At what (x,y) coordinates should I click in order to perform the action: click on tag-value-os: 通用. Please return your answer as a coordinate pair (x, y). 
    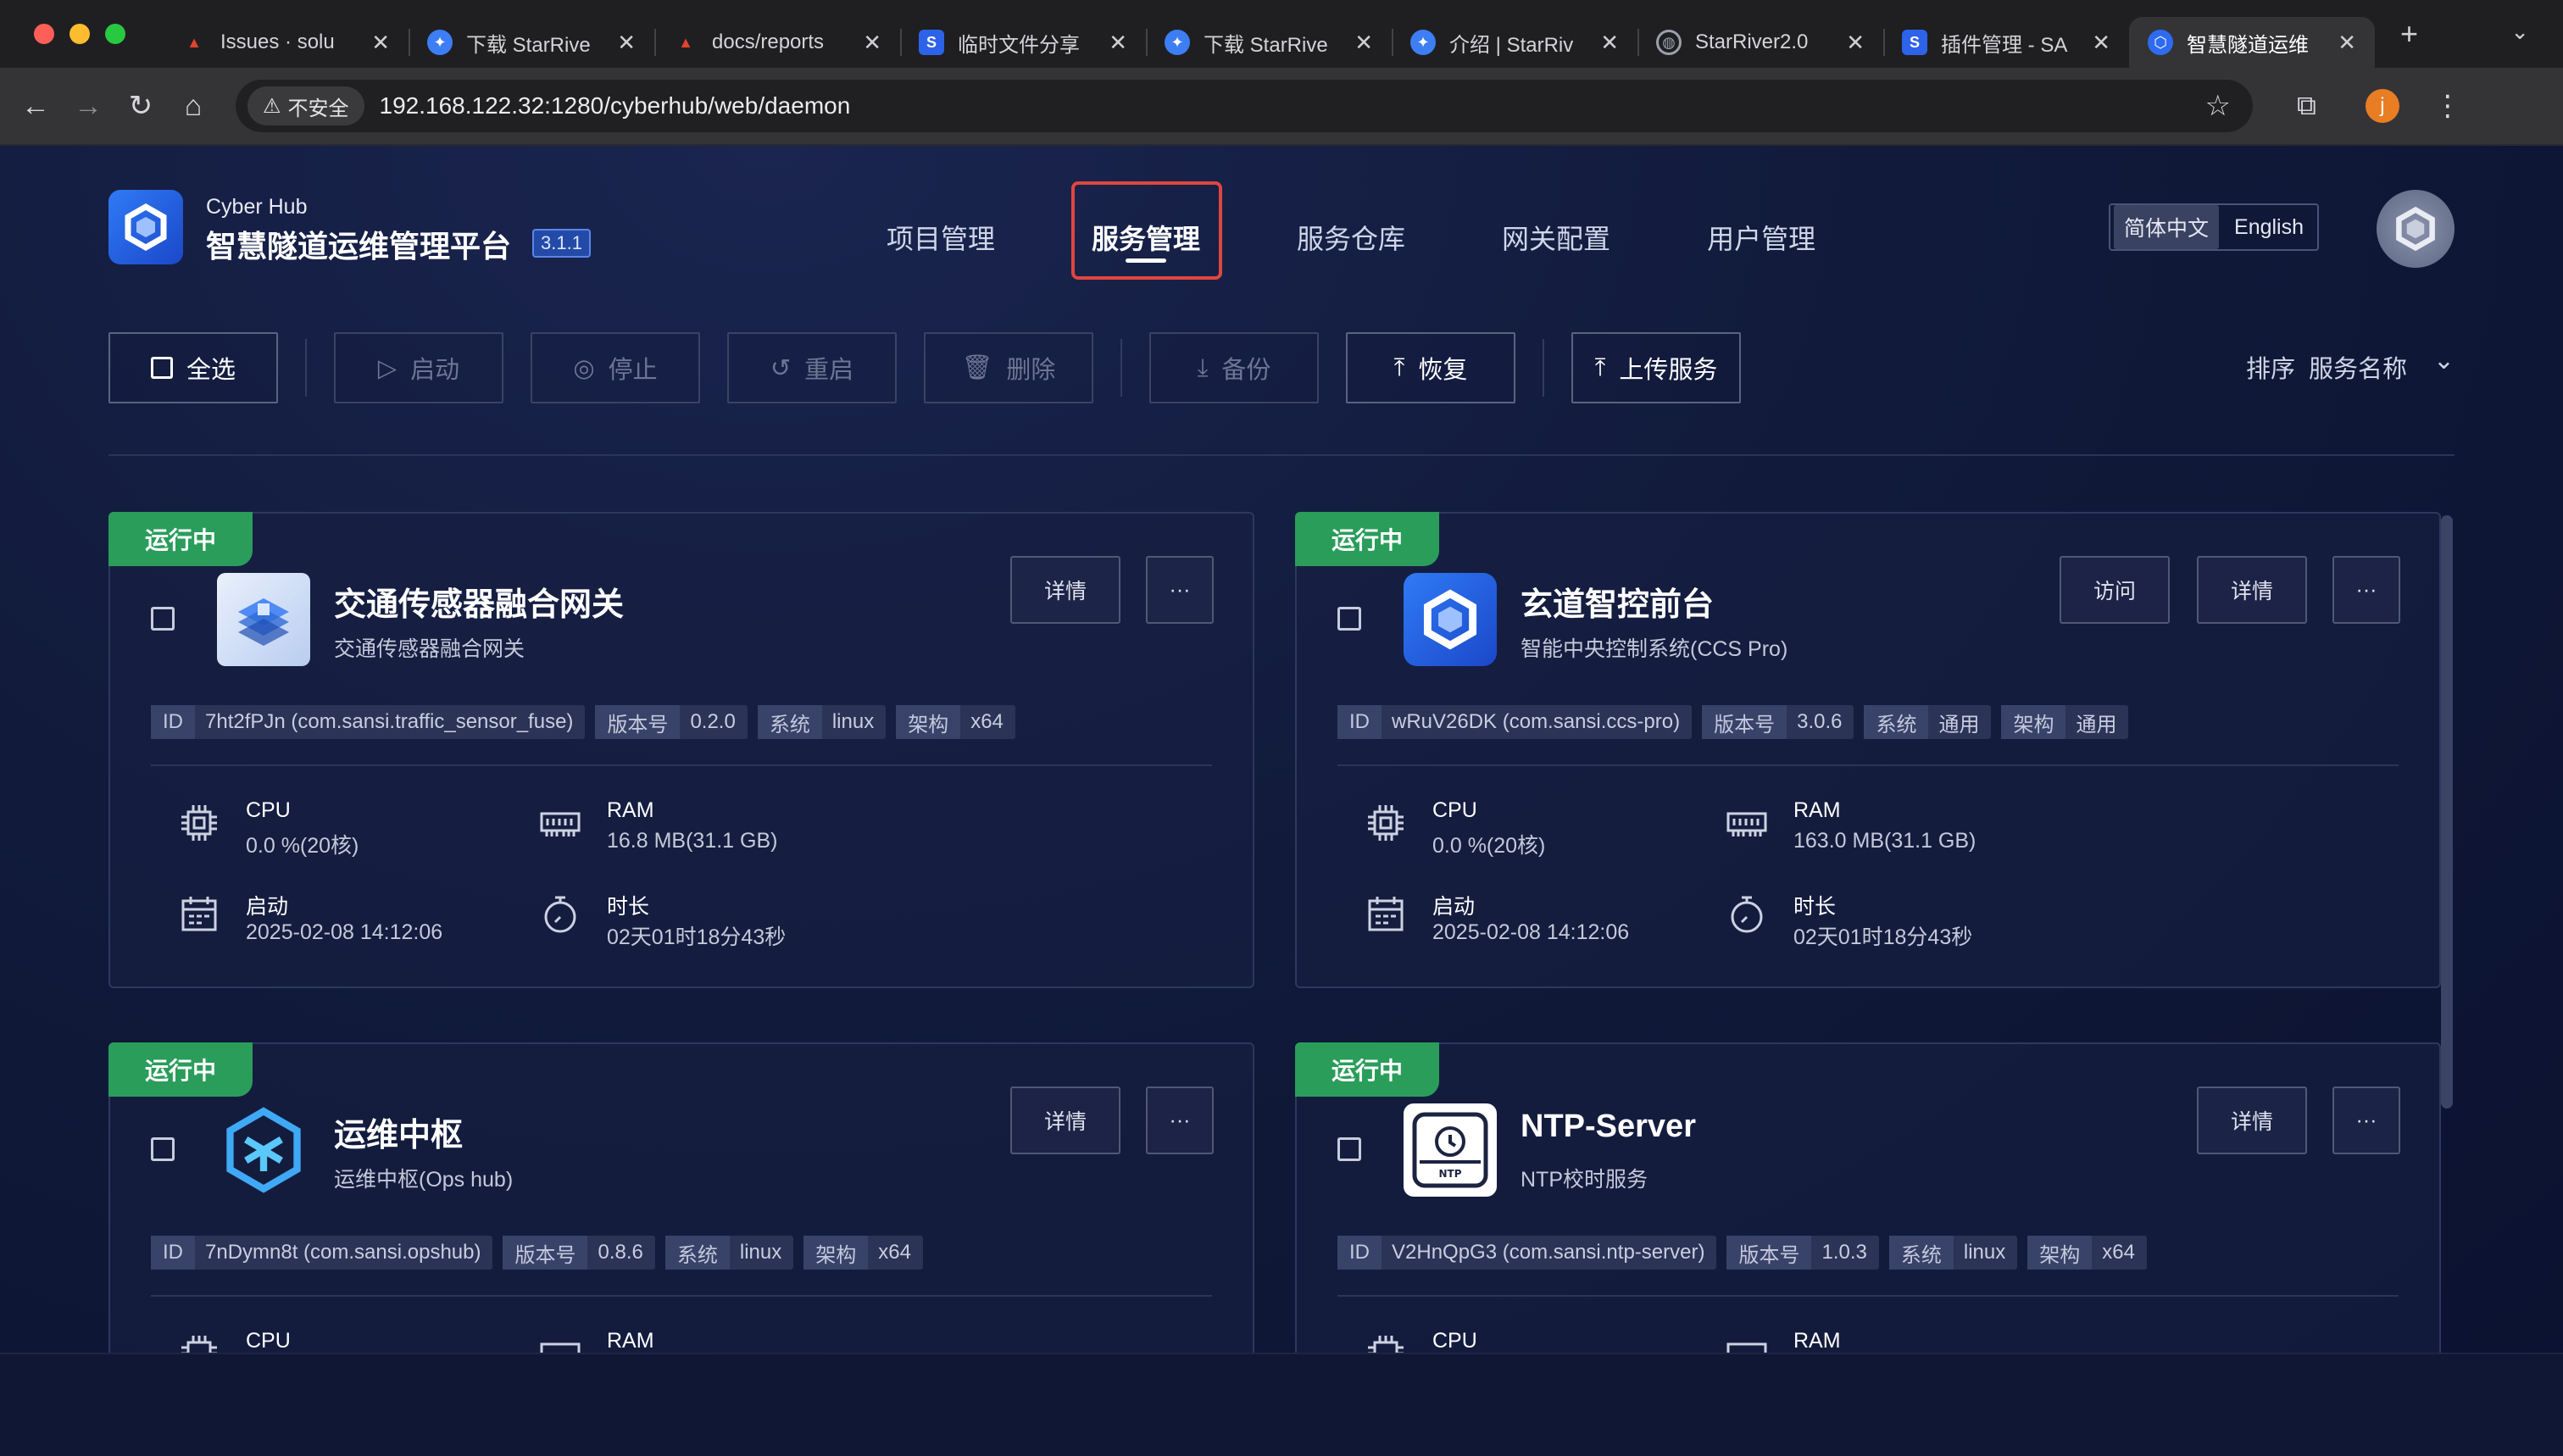
    Looking at the image, I should click on (1959, 725).